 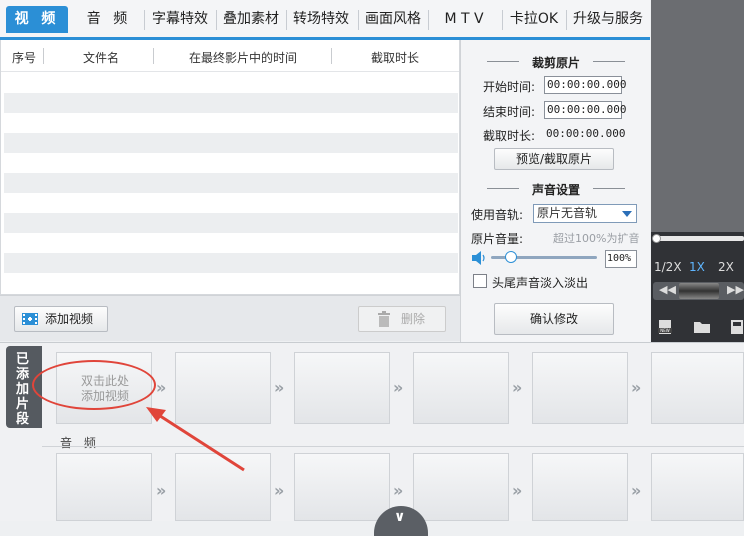 What do you see at coordinates (69, 319) in the screenshot?
I see `add-video-label: 添加视频` at bounding box center [69, 319].